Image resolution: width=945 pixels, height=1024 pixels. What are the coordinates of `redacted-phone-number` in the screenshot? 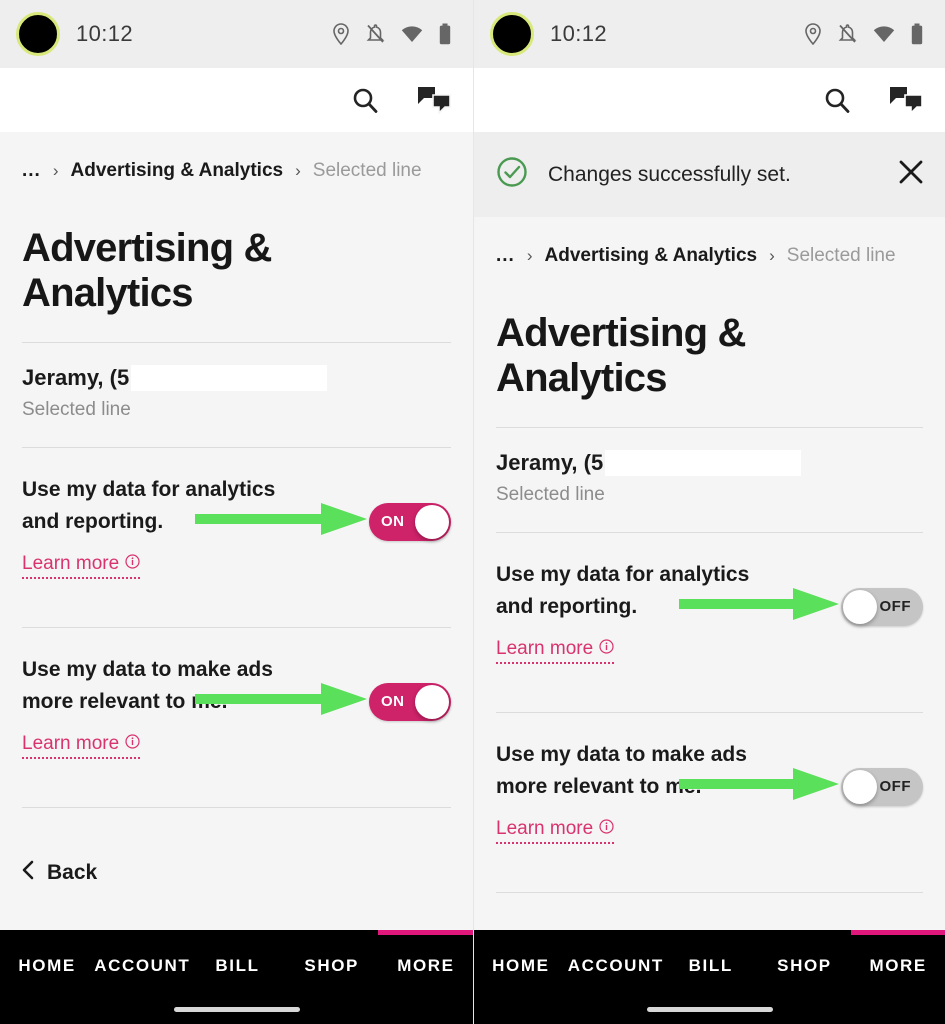 It's located at (229, 378).